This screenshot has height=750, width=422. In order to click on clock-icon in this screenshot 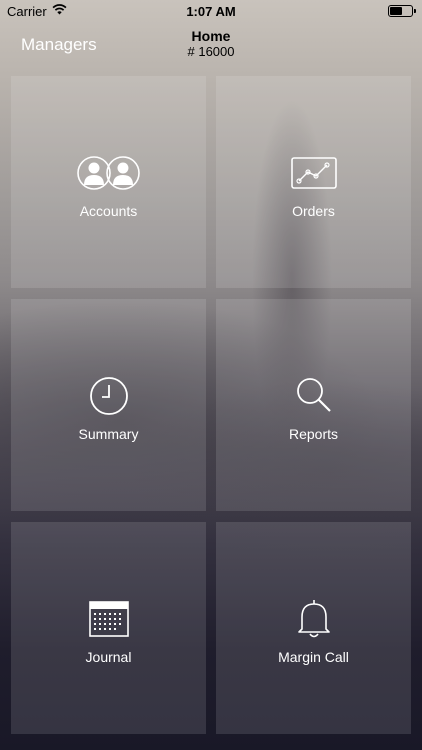, I will do `click(108, 396)`.